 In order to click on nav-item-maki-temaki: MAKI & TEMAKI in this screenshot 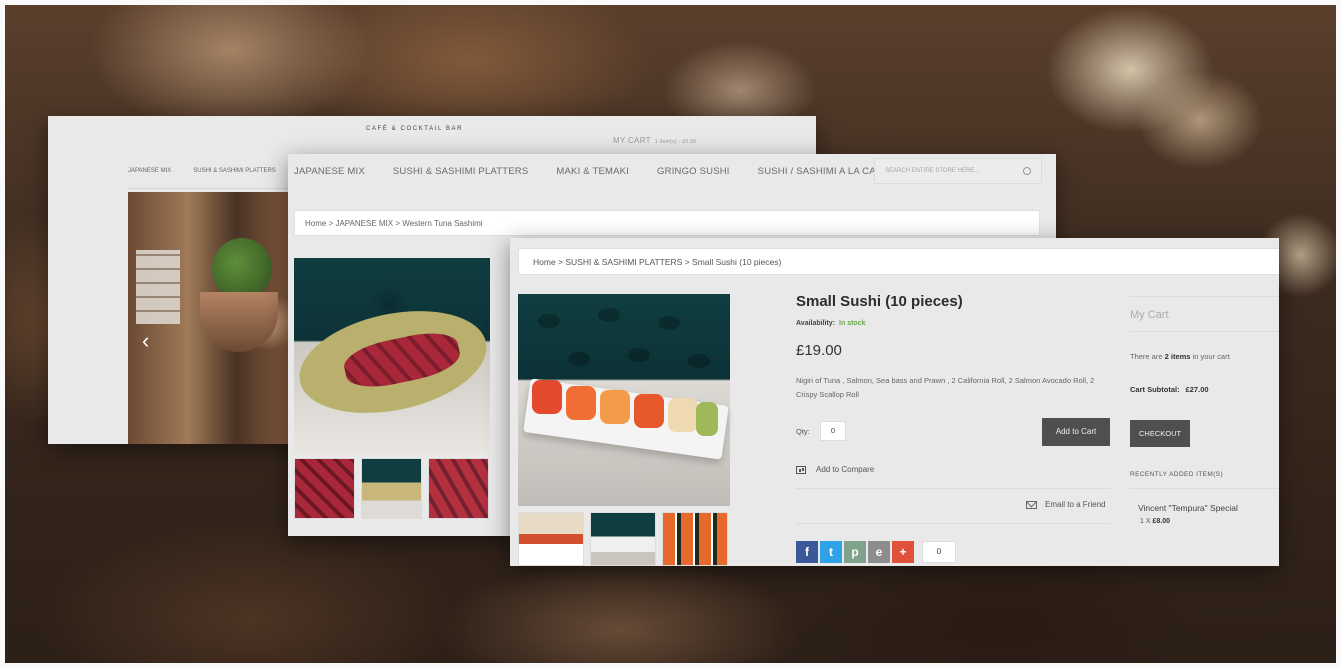, I will do `click(592, 171)`.